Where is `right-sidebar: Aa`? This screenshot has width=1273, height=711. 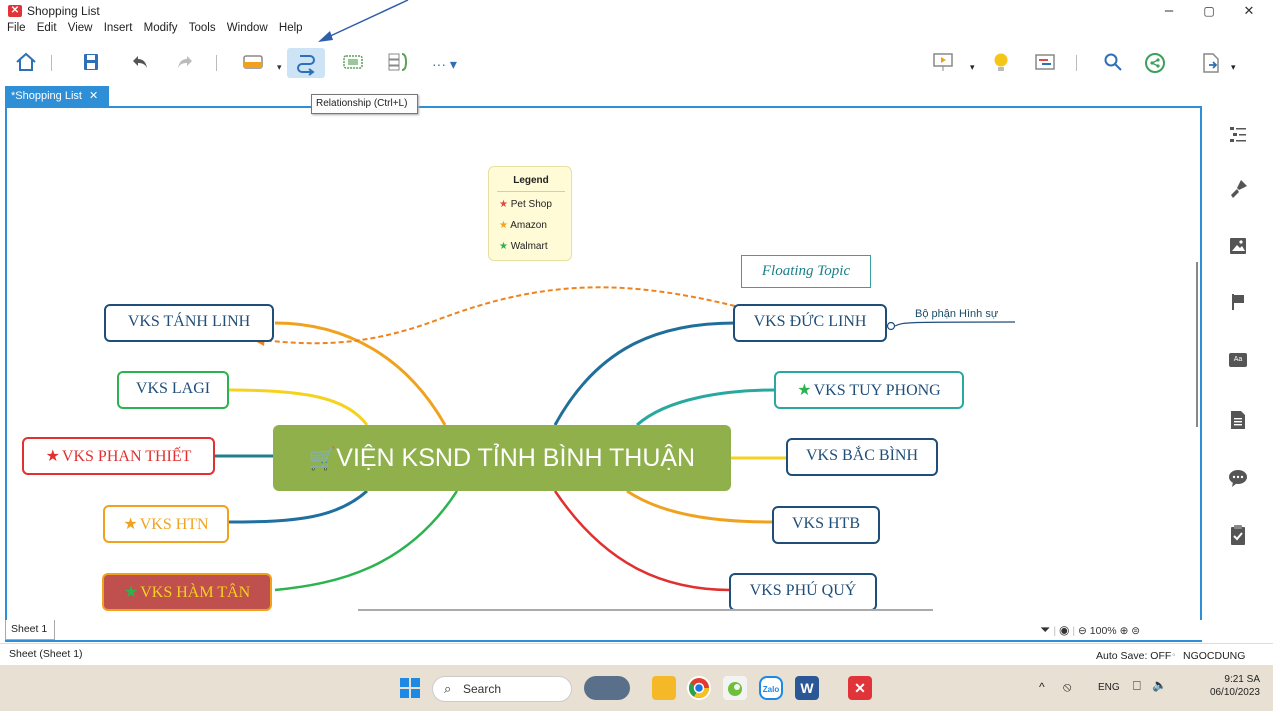 right-sidebar: Aa is located at coordinates (1241, 374).